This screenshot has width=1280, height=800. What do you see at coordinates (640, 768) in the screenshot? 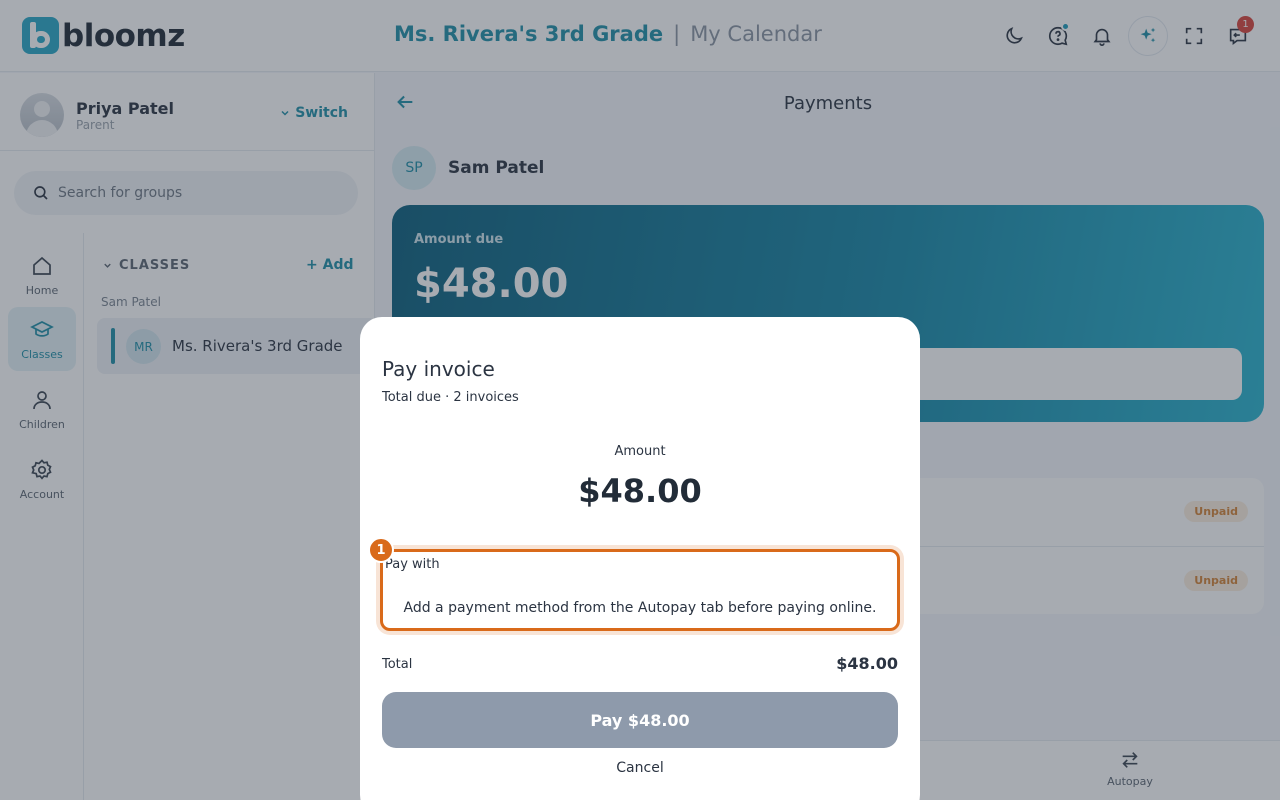
I see `cancel-button: Cancel` at bounding box center [640, 768].